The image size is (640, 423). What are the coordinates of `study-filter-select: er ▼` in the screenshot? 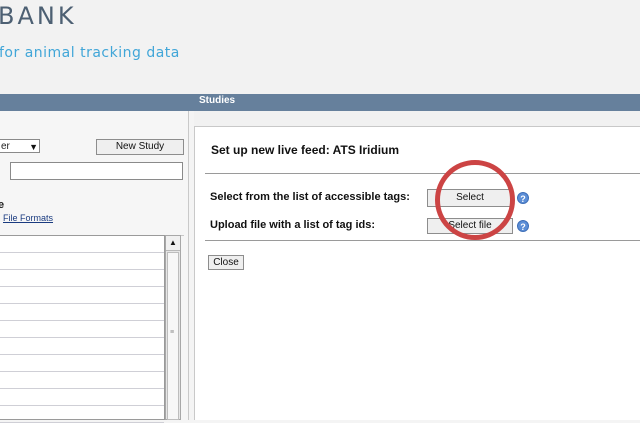 It's located at (20, 146).